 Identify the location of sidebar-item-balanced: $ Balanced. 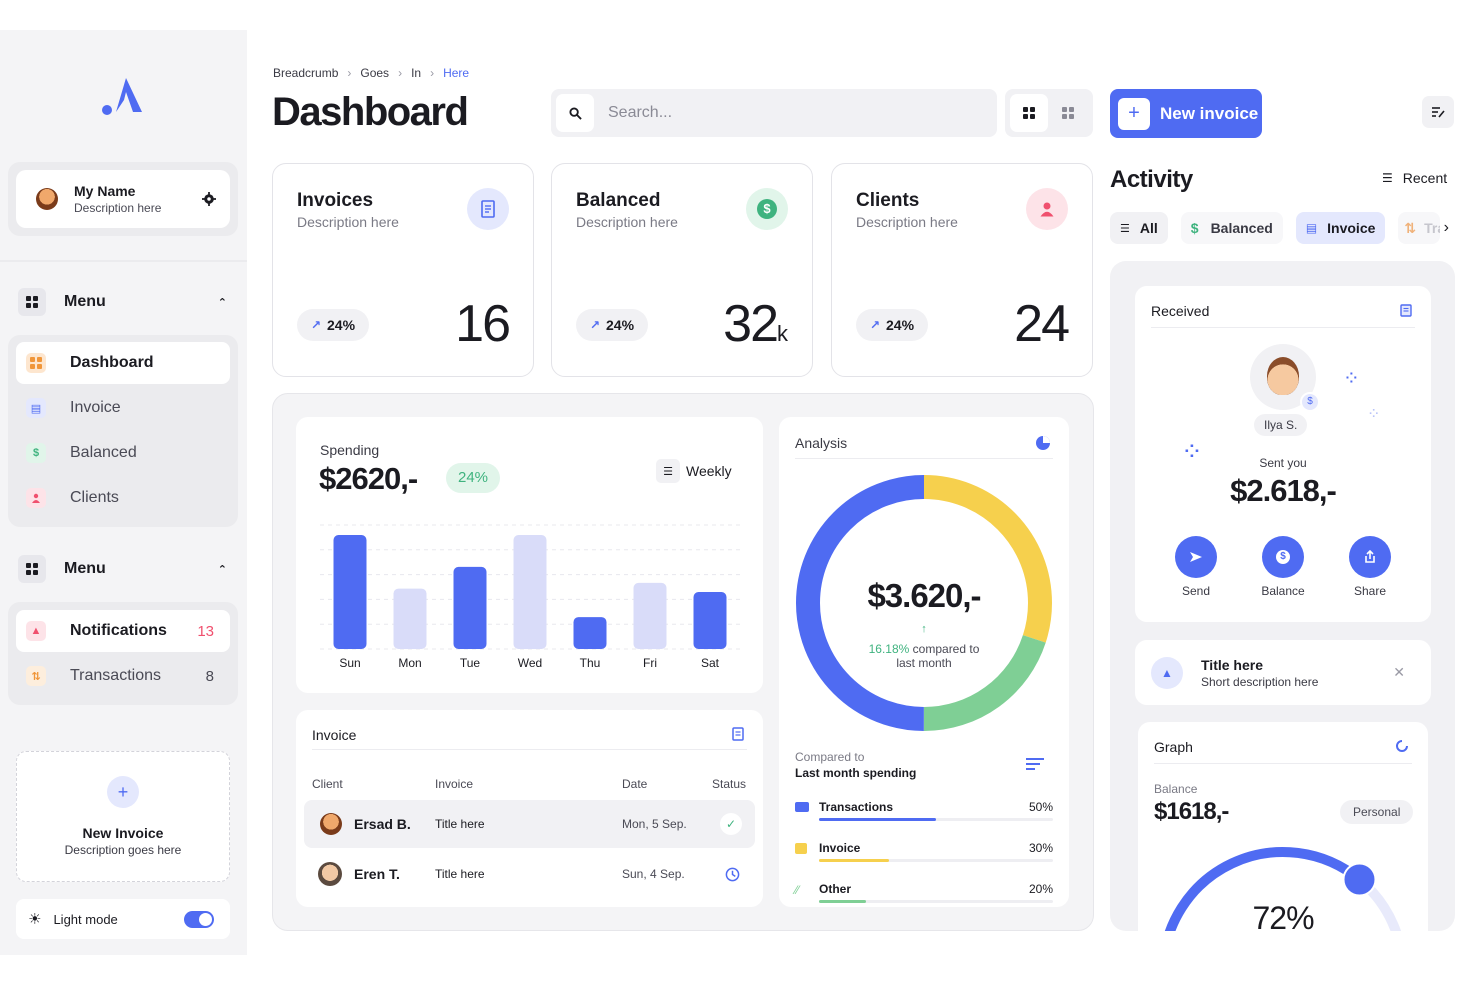
(123, 453).